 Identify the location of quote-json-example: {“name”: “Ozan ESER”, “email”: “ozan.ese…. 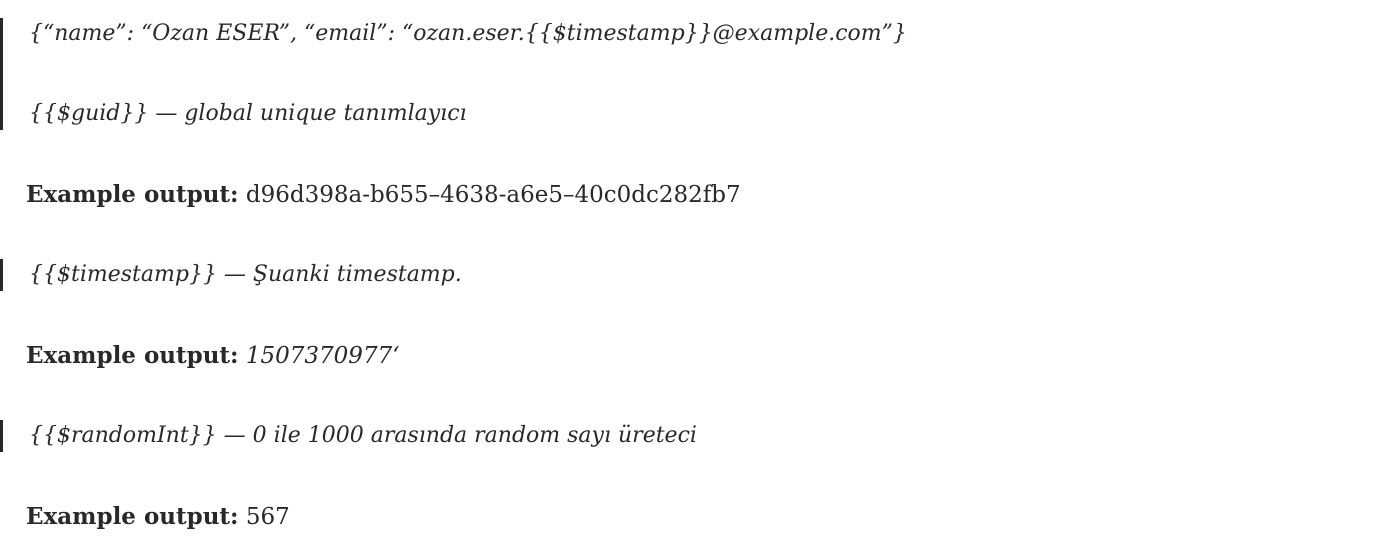
(468, 33).